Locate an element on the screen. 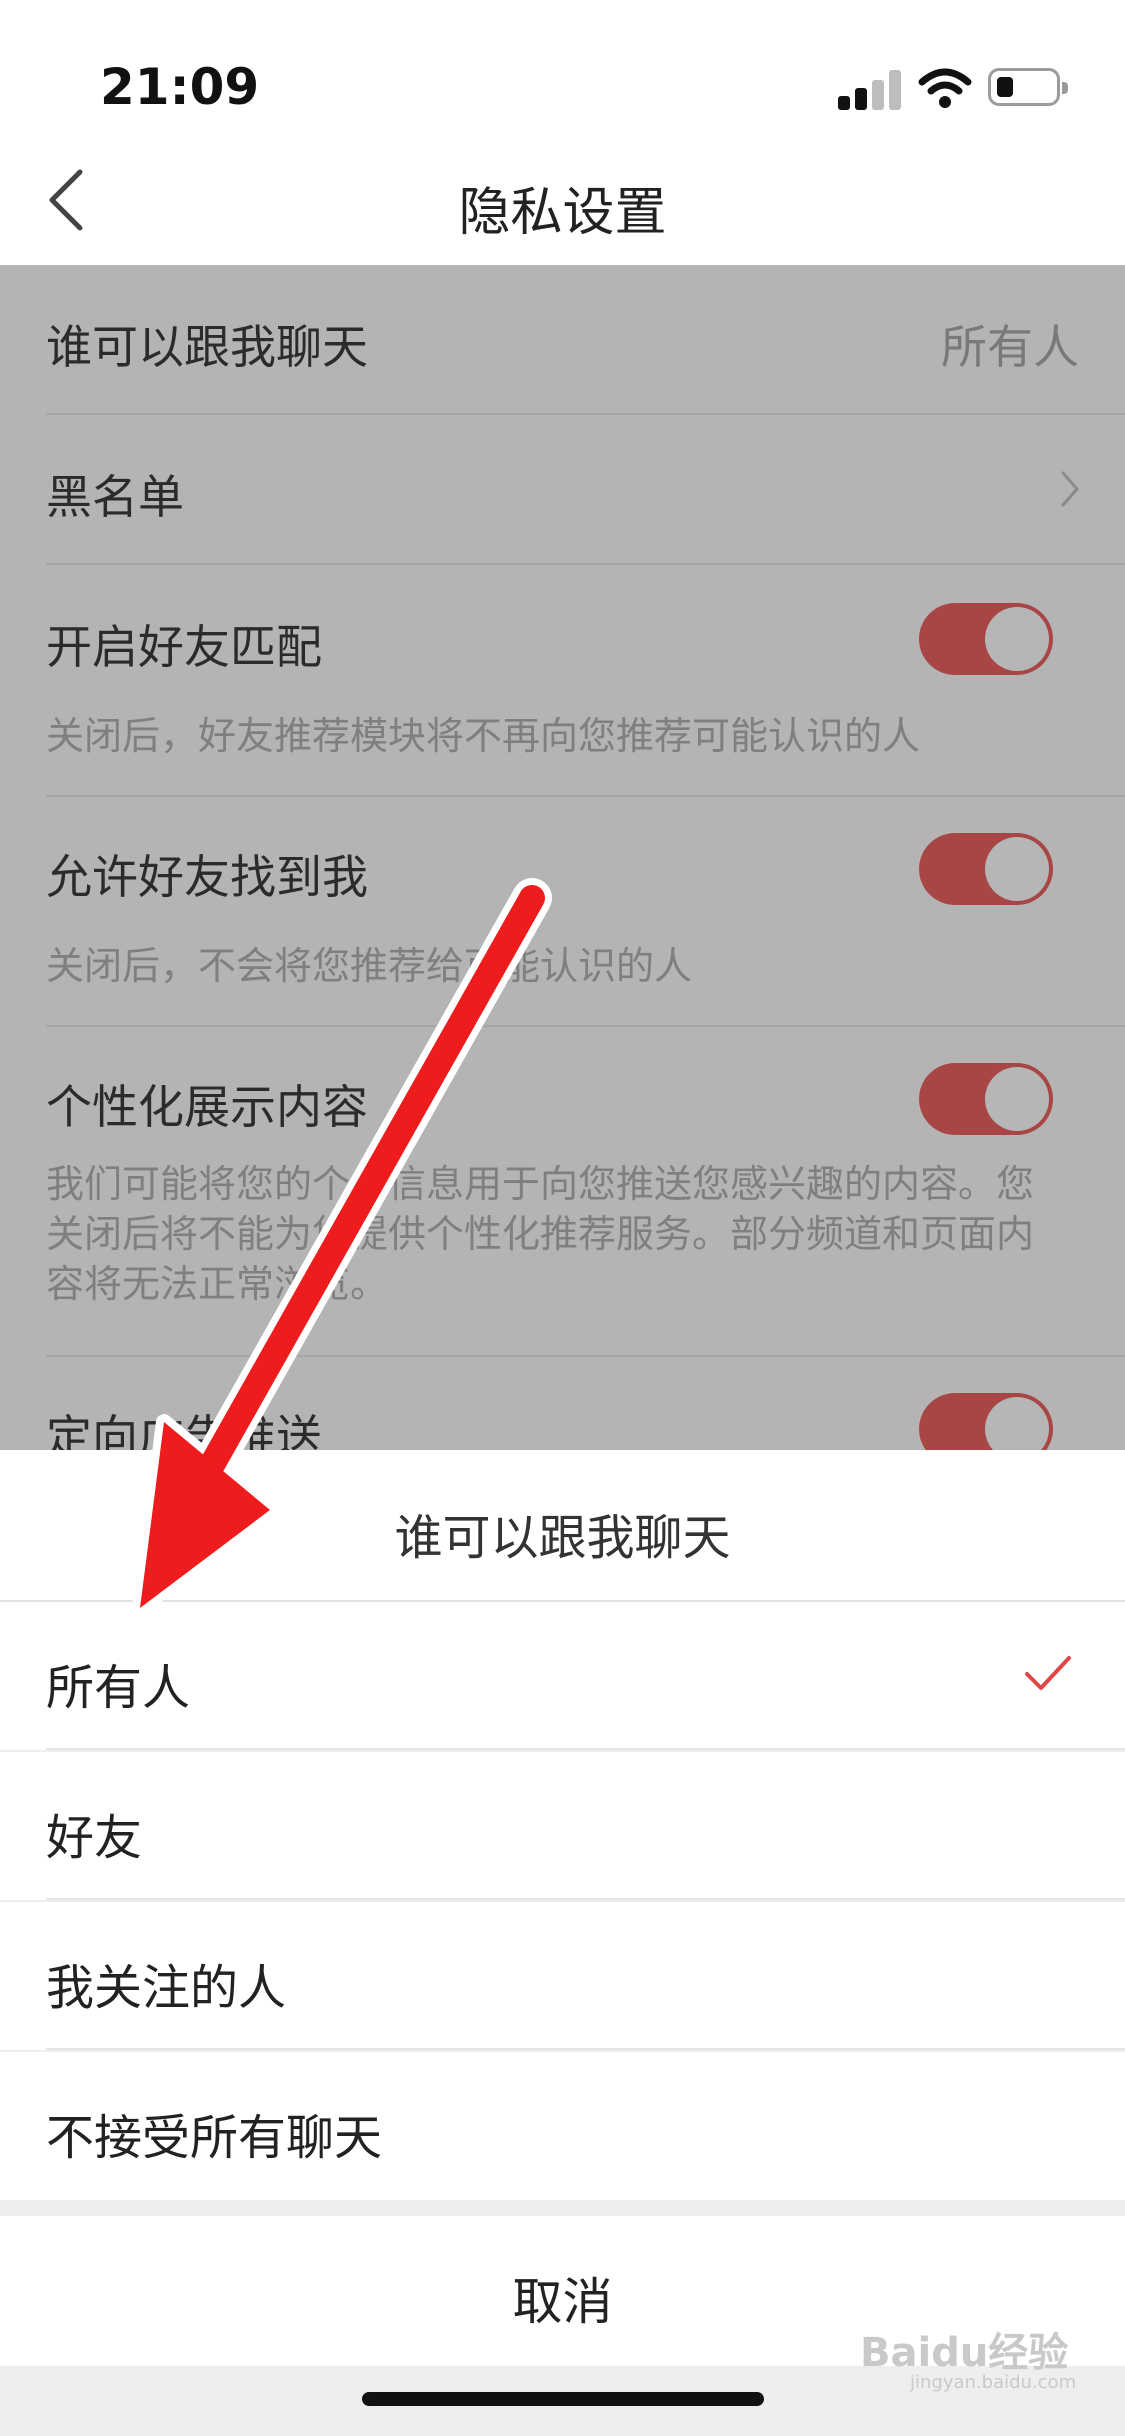 This screenshot has height=2436, width=1125. setting-row-find-me: 允许好友找到我 关闭后，不会将您推荐给可能认识的人 is located at coordinates (585, 912).